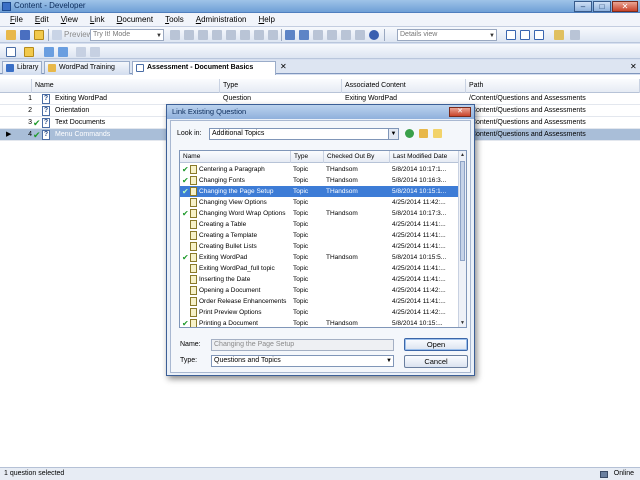  I want to click on undo-icon, so click(290, 35).